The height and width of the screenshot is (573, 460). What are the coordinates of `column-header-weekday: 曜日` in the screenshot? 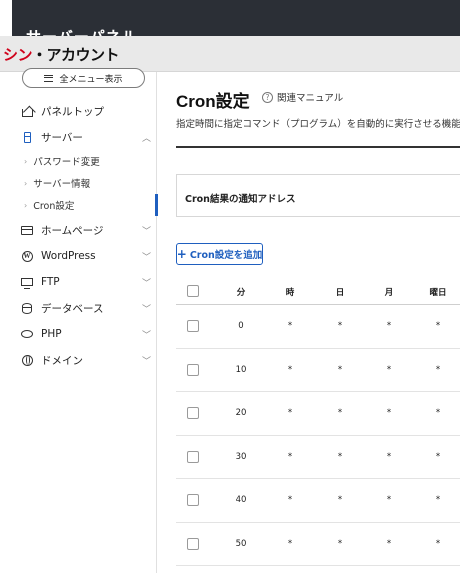 It's located at (438, 293).